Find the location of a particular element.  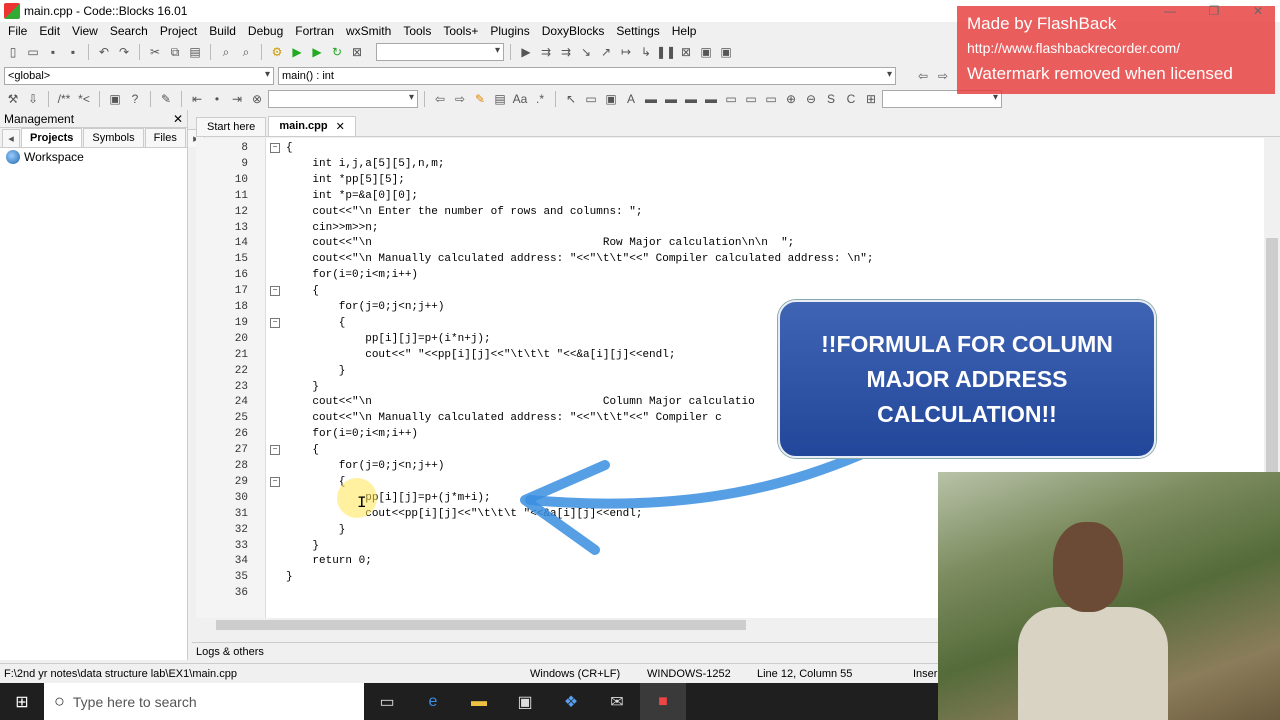

regex-icon: .* is located at coordinates (540, 99).